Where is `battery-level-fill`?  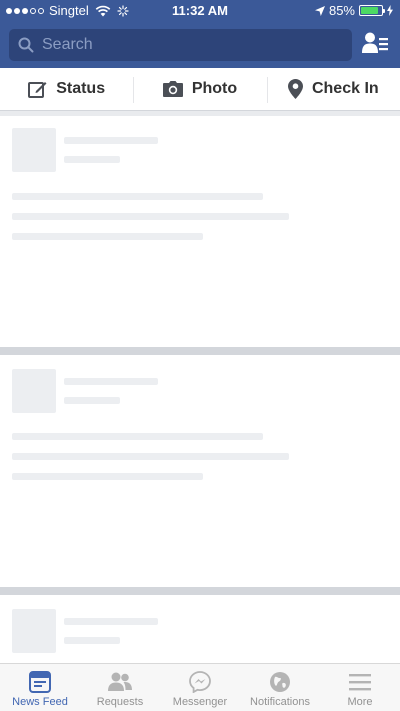
battery-level-fill is located at coordinates (369, 10).